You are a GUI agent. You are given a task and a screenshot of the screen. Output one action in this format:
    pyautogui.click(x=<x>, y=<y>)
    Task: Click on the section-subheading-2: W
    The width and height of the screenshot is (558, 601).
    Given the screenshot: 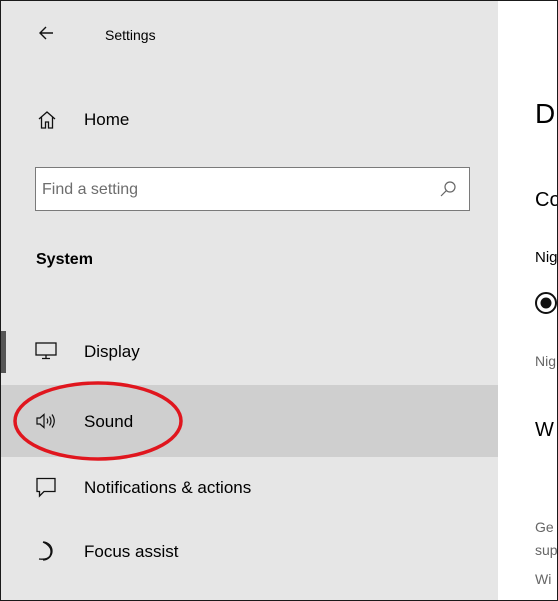 What is the action you would take?
    pyautogui.click(x=544, y=430)
    